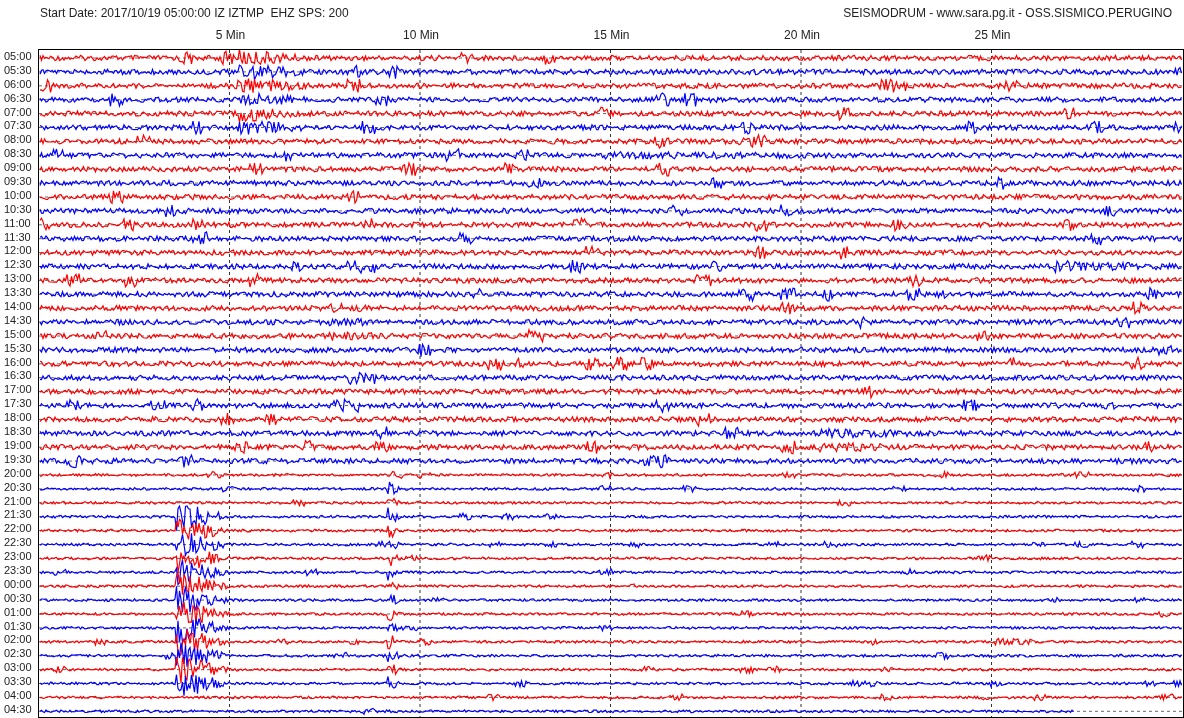 This screenshot has width=1184, height=718. What do you see at coordinates (992, 35) in the screenshot?
I see `axis-label: 25 Min` at bounding box center [992, 35].